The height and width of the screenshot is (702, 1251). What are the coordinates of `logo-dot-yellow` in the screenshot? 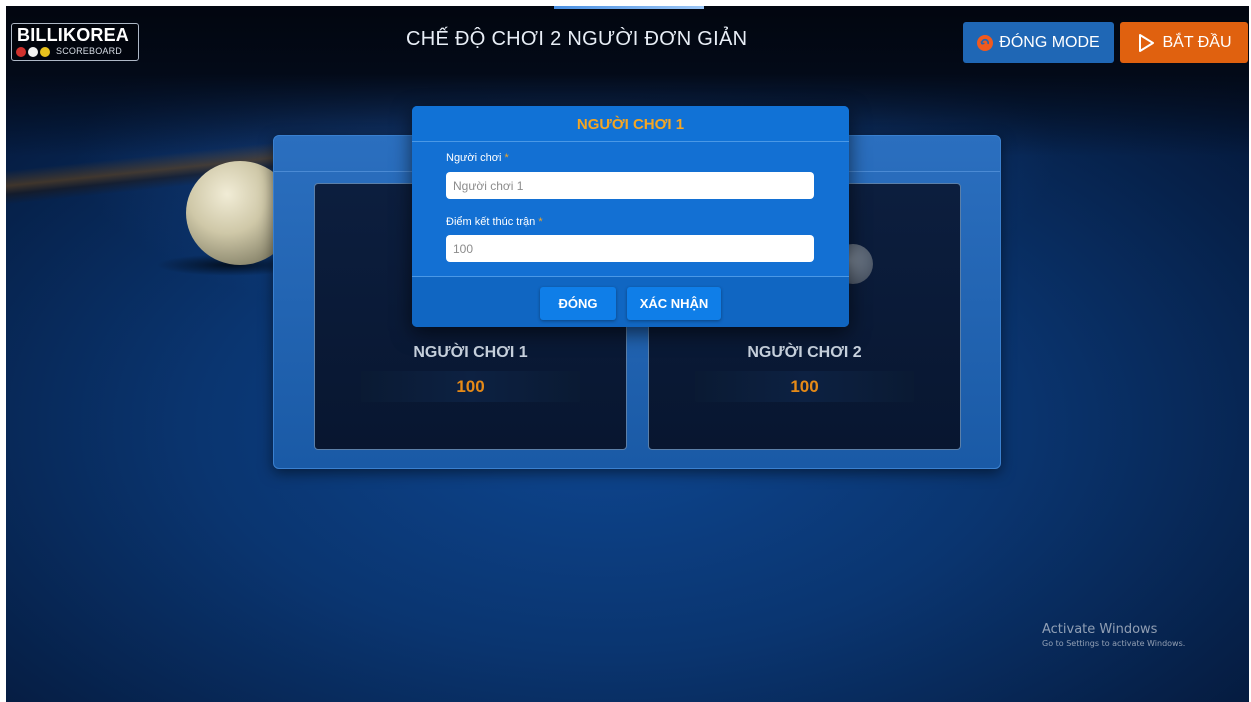 It's located at (45, 52).